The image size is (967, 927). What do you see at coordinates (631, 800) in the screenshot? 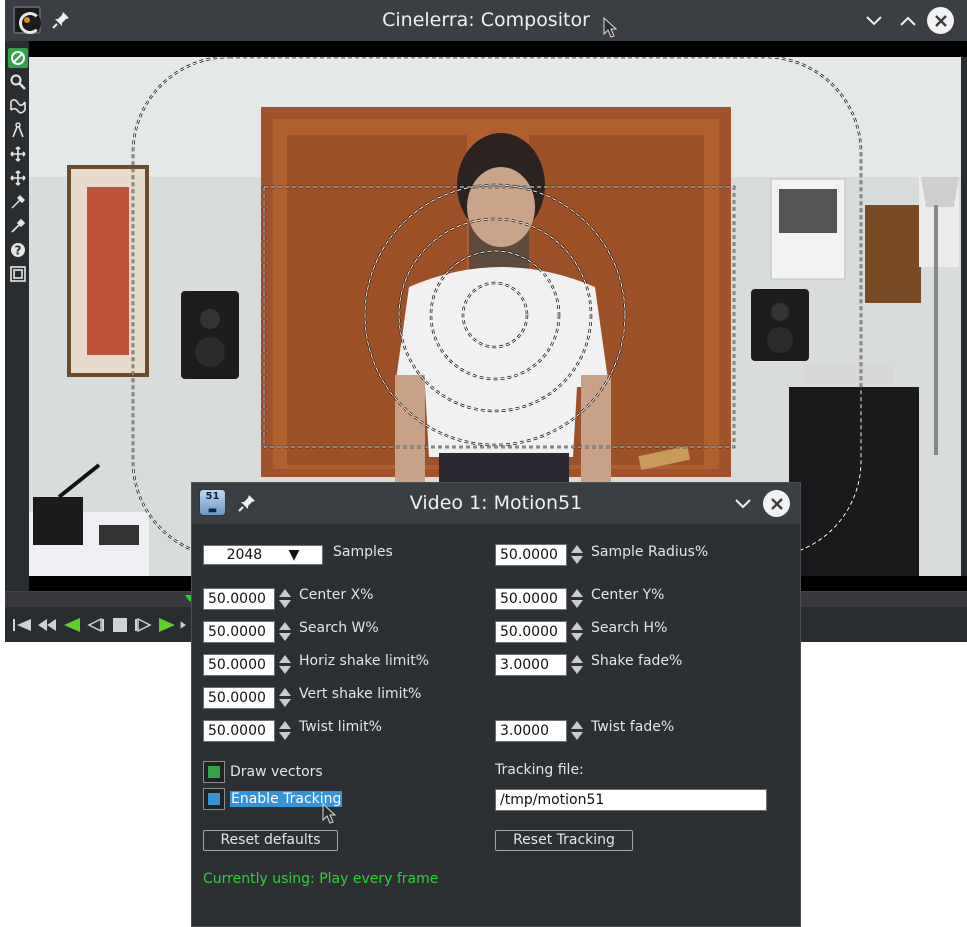
I see `tracking-file-input: /tmp/motion51` at bounding box center [631, 800].